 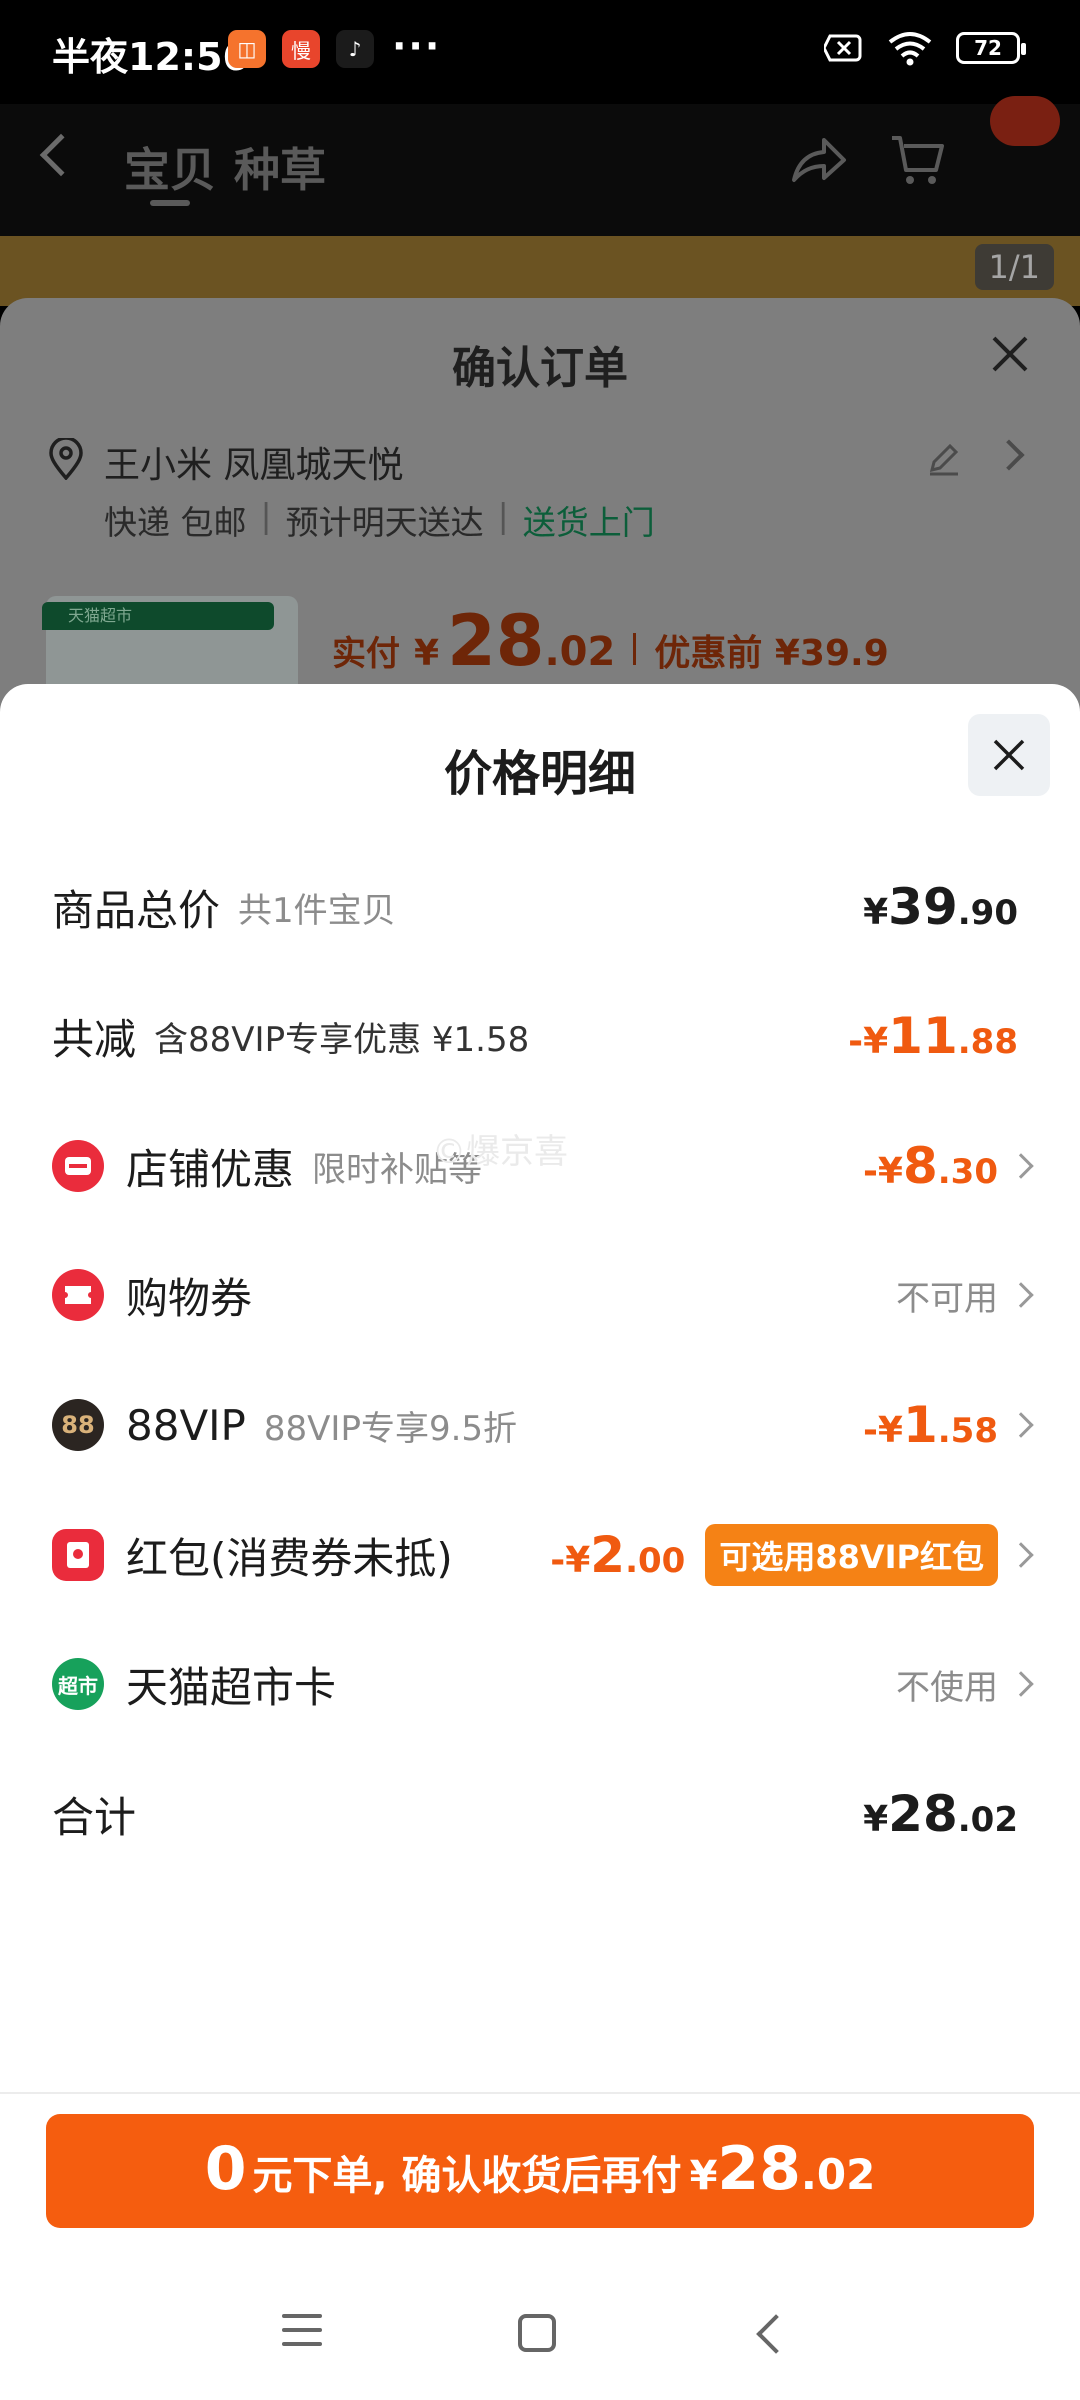 I want to click on row-title: 购物券, so click(x=189, y=1298).